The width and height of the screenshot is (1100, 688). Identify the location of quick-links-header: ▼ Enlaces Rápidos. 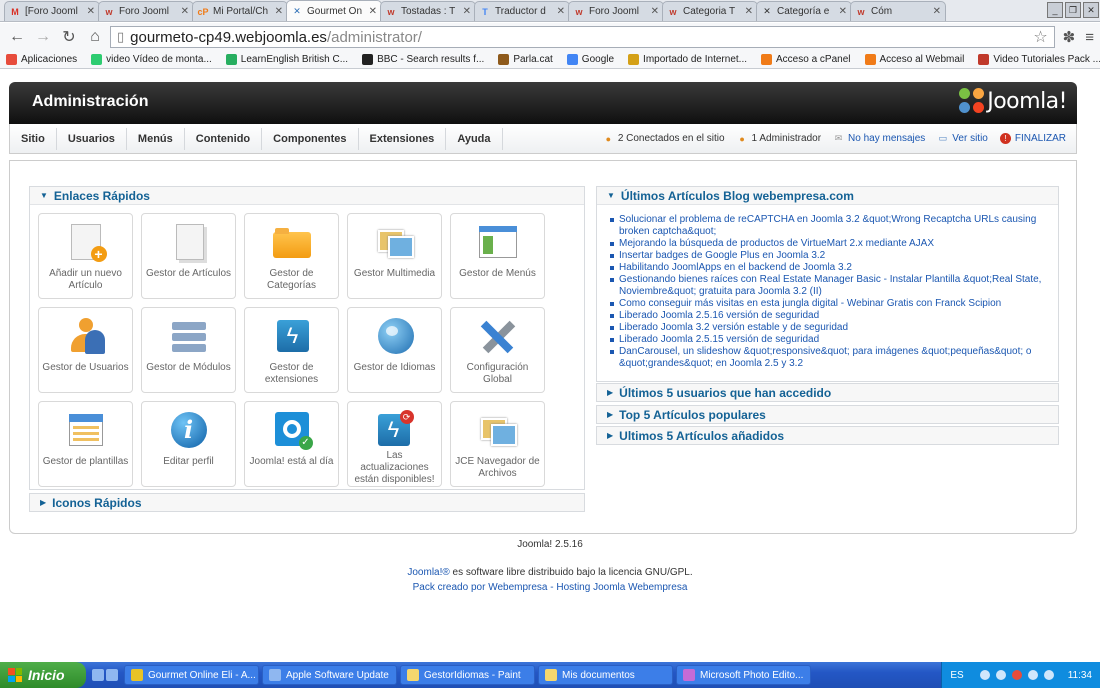
(307, 196).